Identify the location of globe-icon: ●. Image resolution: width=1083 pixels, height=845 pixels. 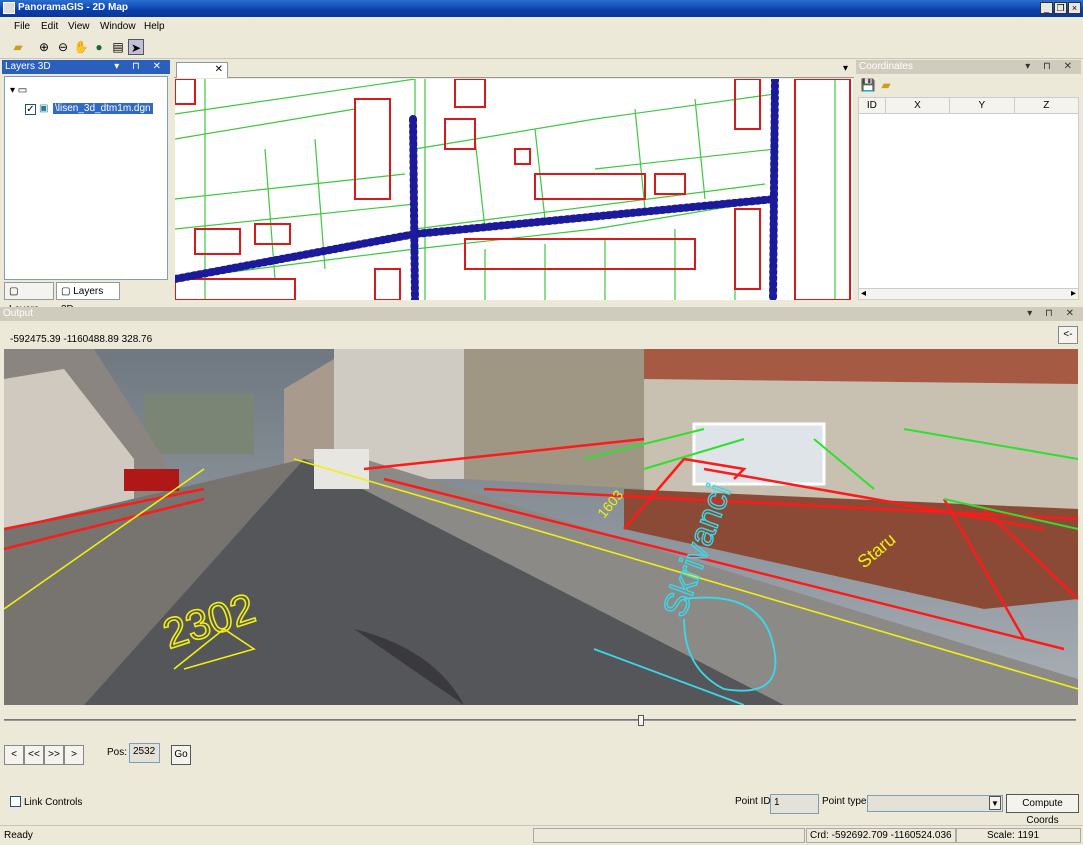
(99, 47).